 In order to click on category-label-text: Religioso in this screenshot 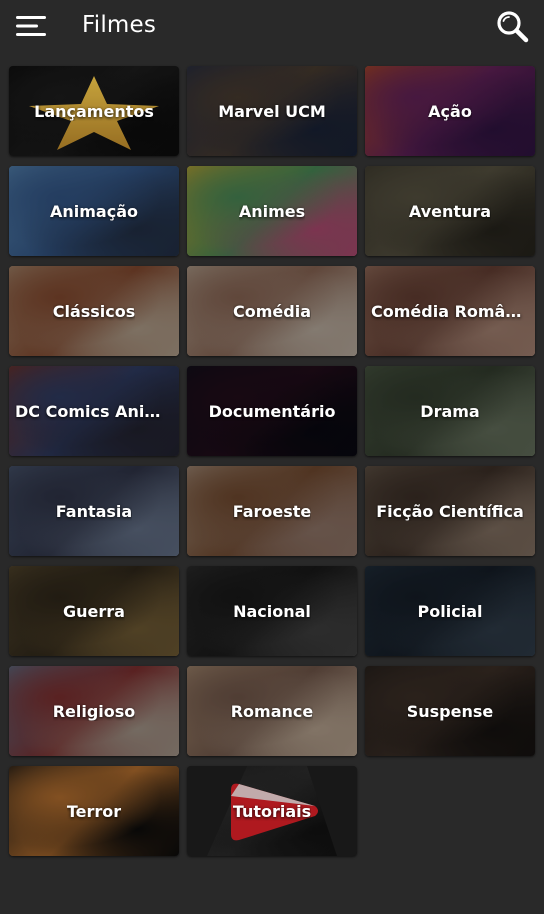, I will do `click(94, 711)`.